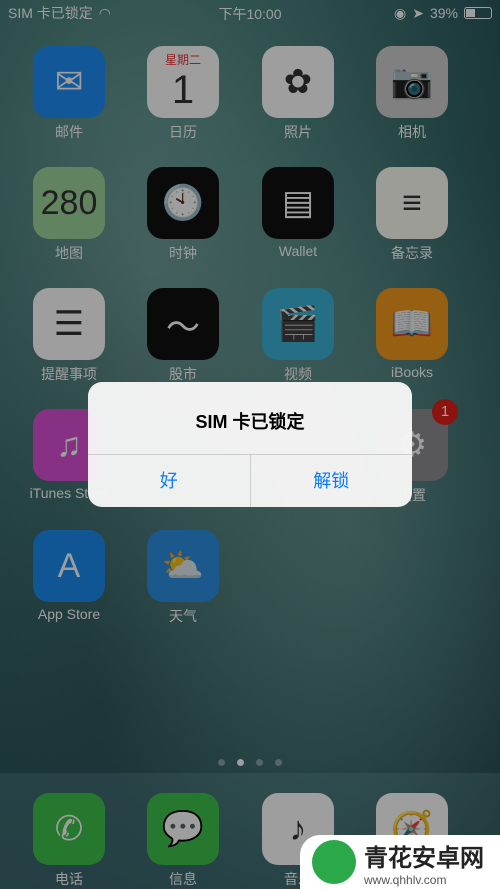 The image size is (500, 889). What do you see at coordinates (334, 862) in the screenshot?
I see `watermark-logo` at bounding box center [334, 862].